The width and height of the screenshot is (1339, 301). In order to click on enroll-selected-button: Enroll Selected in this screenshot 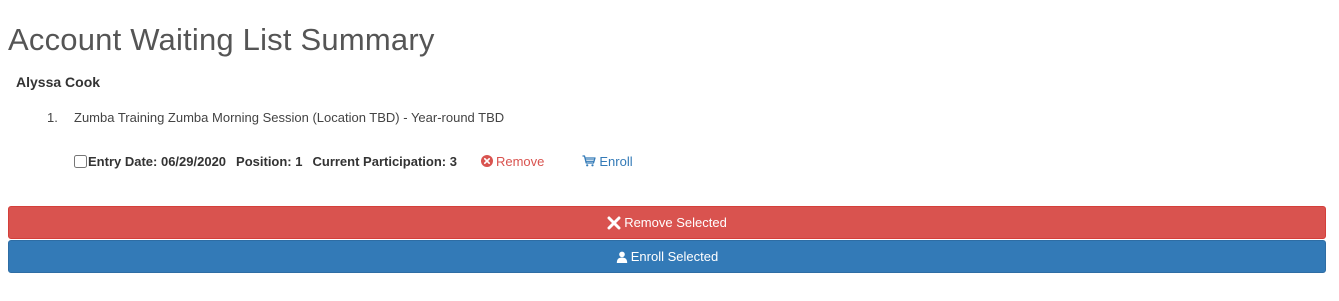, I will do `click(667, 256)`.